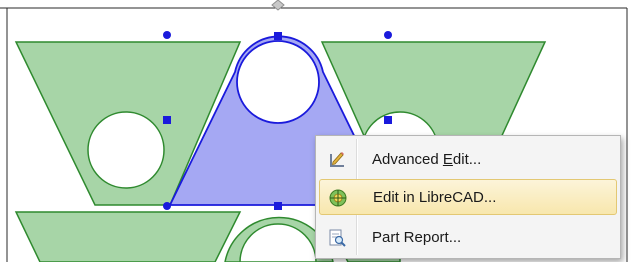 The width and height of the screenshot is (635, 262). What do you see at coordinates (278, 36) in the screenshot?
I see `handle-top` at bounding box center [278, 36].